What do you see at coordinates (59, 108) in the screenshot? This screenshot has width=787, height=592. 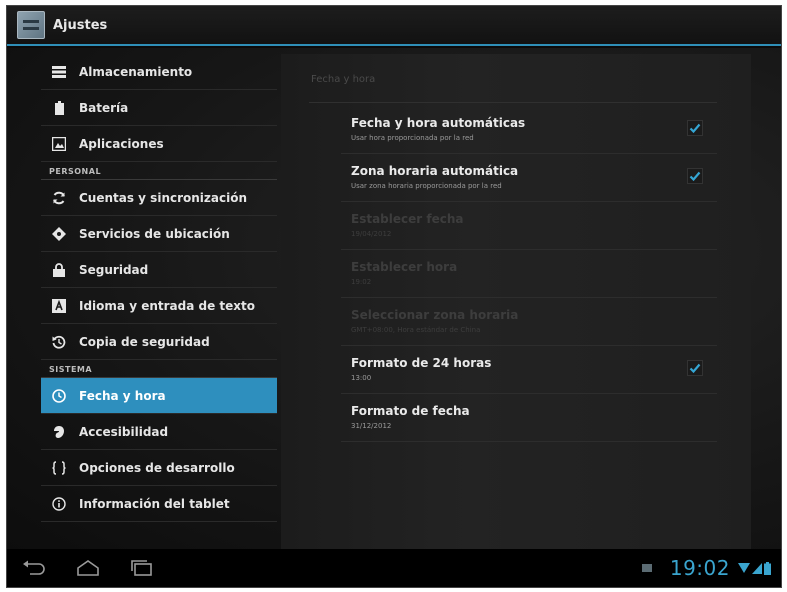 I see `battery-icon` at bounding box center [59, 108].